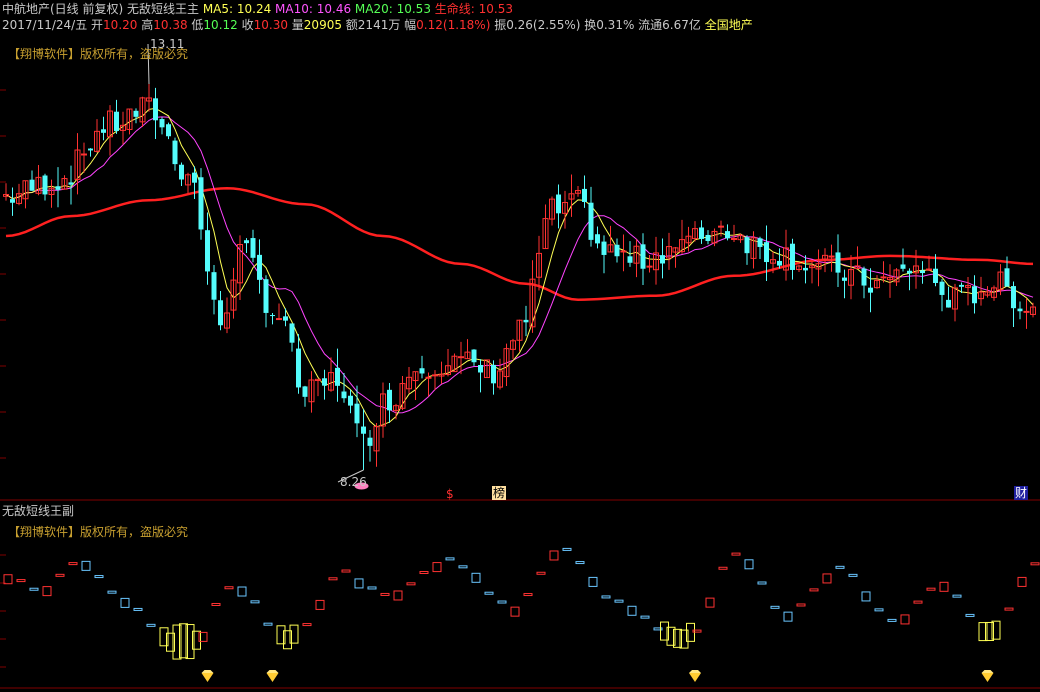 Image resolution: width=1040 pixels, height=692 pixels. Describe the element at coordinates (499, 493) in the screenshot. I see `bang-marker: 榜` at that location.